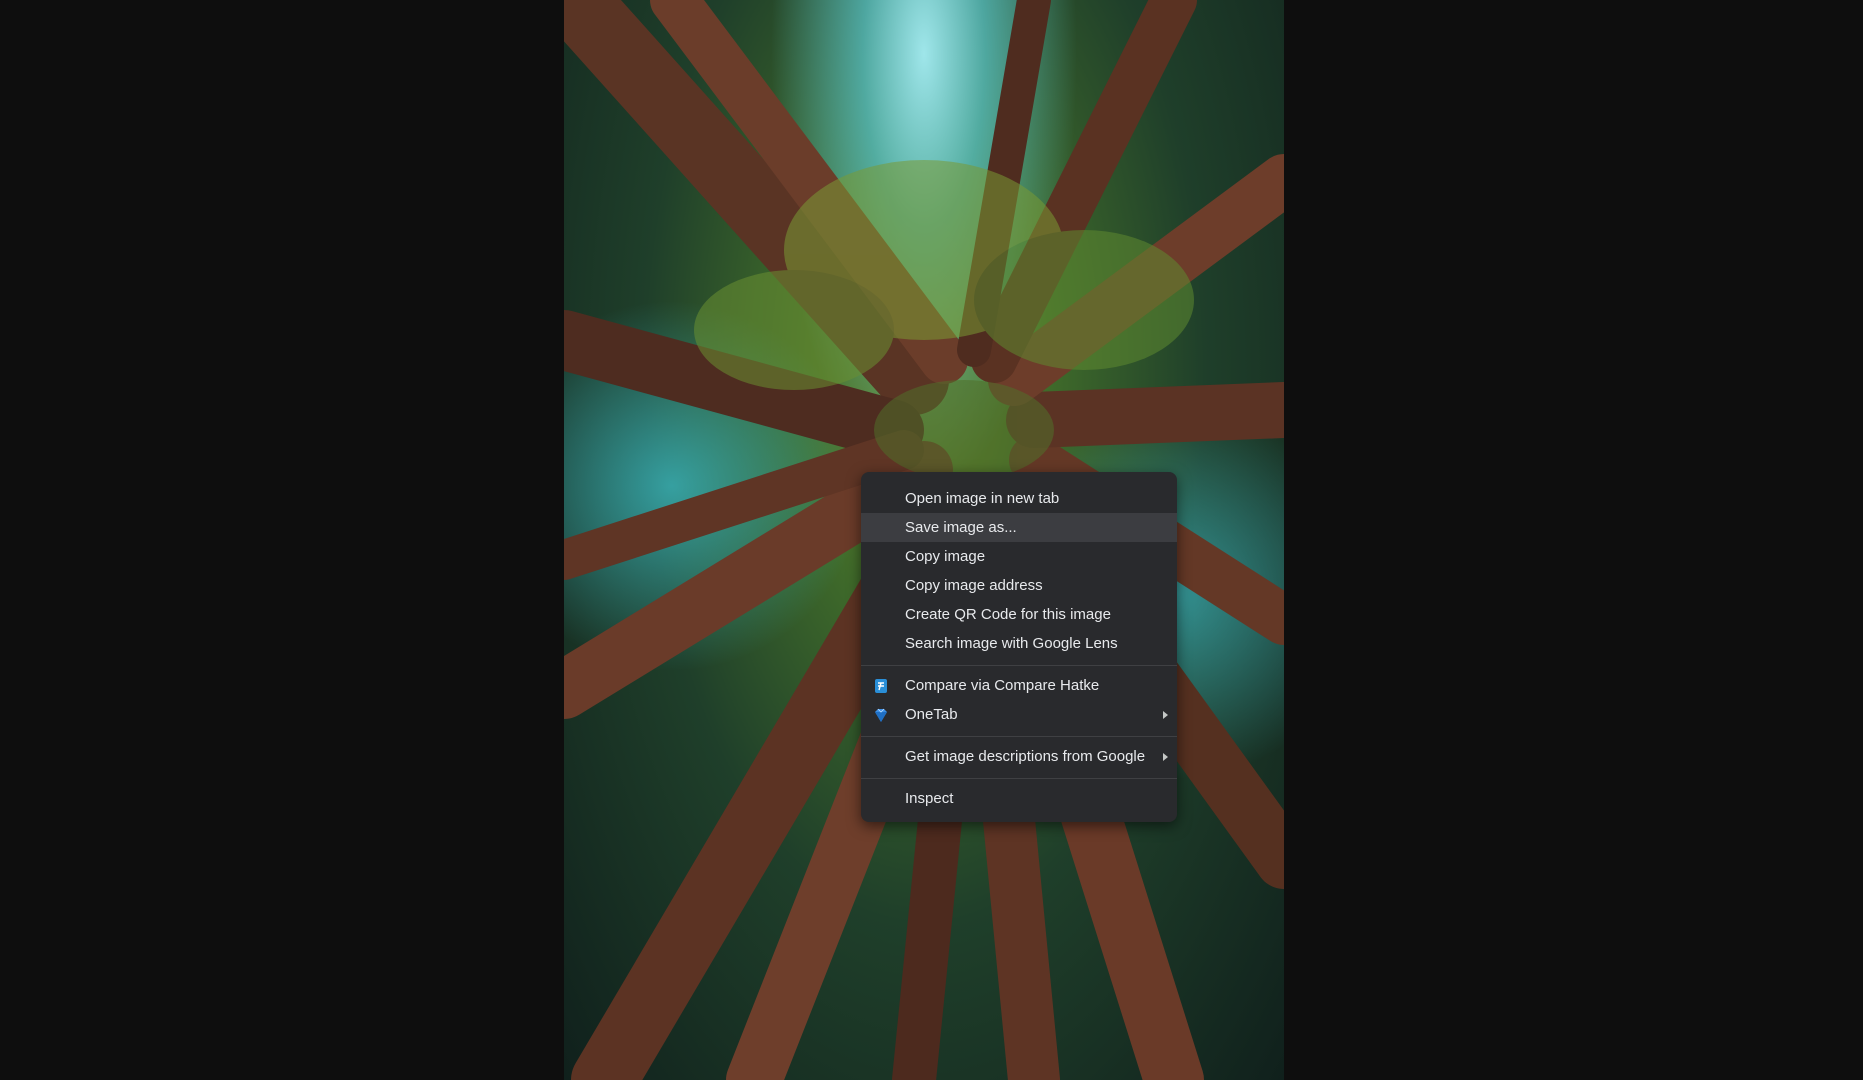 The height and width of the screenshot is (1080, 1863). I want to click on menu-item-get-image-descriptions-from-google: Get image descriptions from Google, so click(1019, 756).